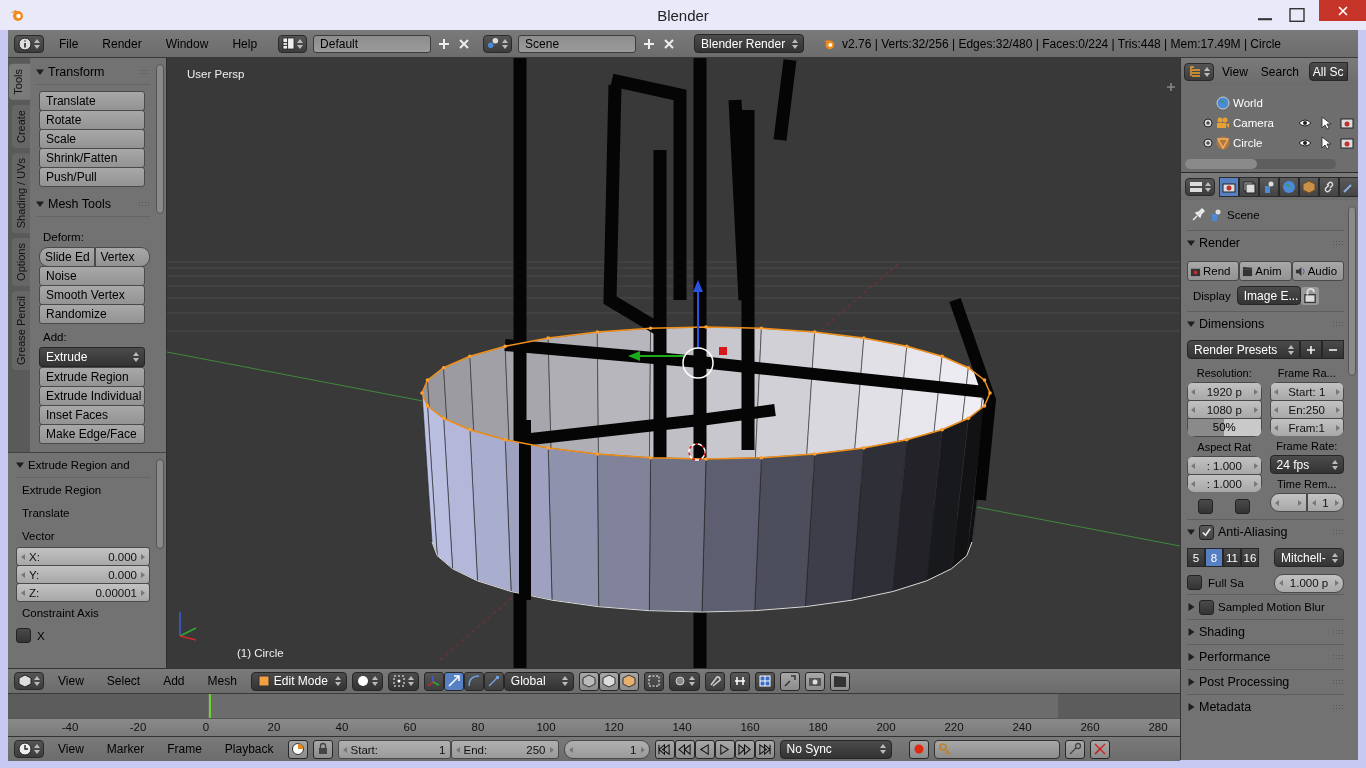 Image resolution: width=1366 pixels, height=768 pixels. I want to click on number-field: En:250, so click(1306, 409).